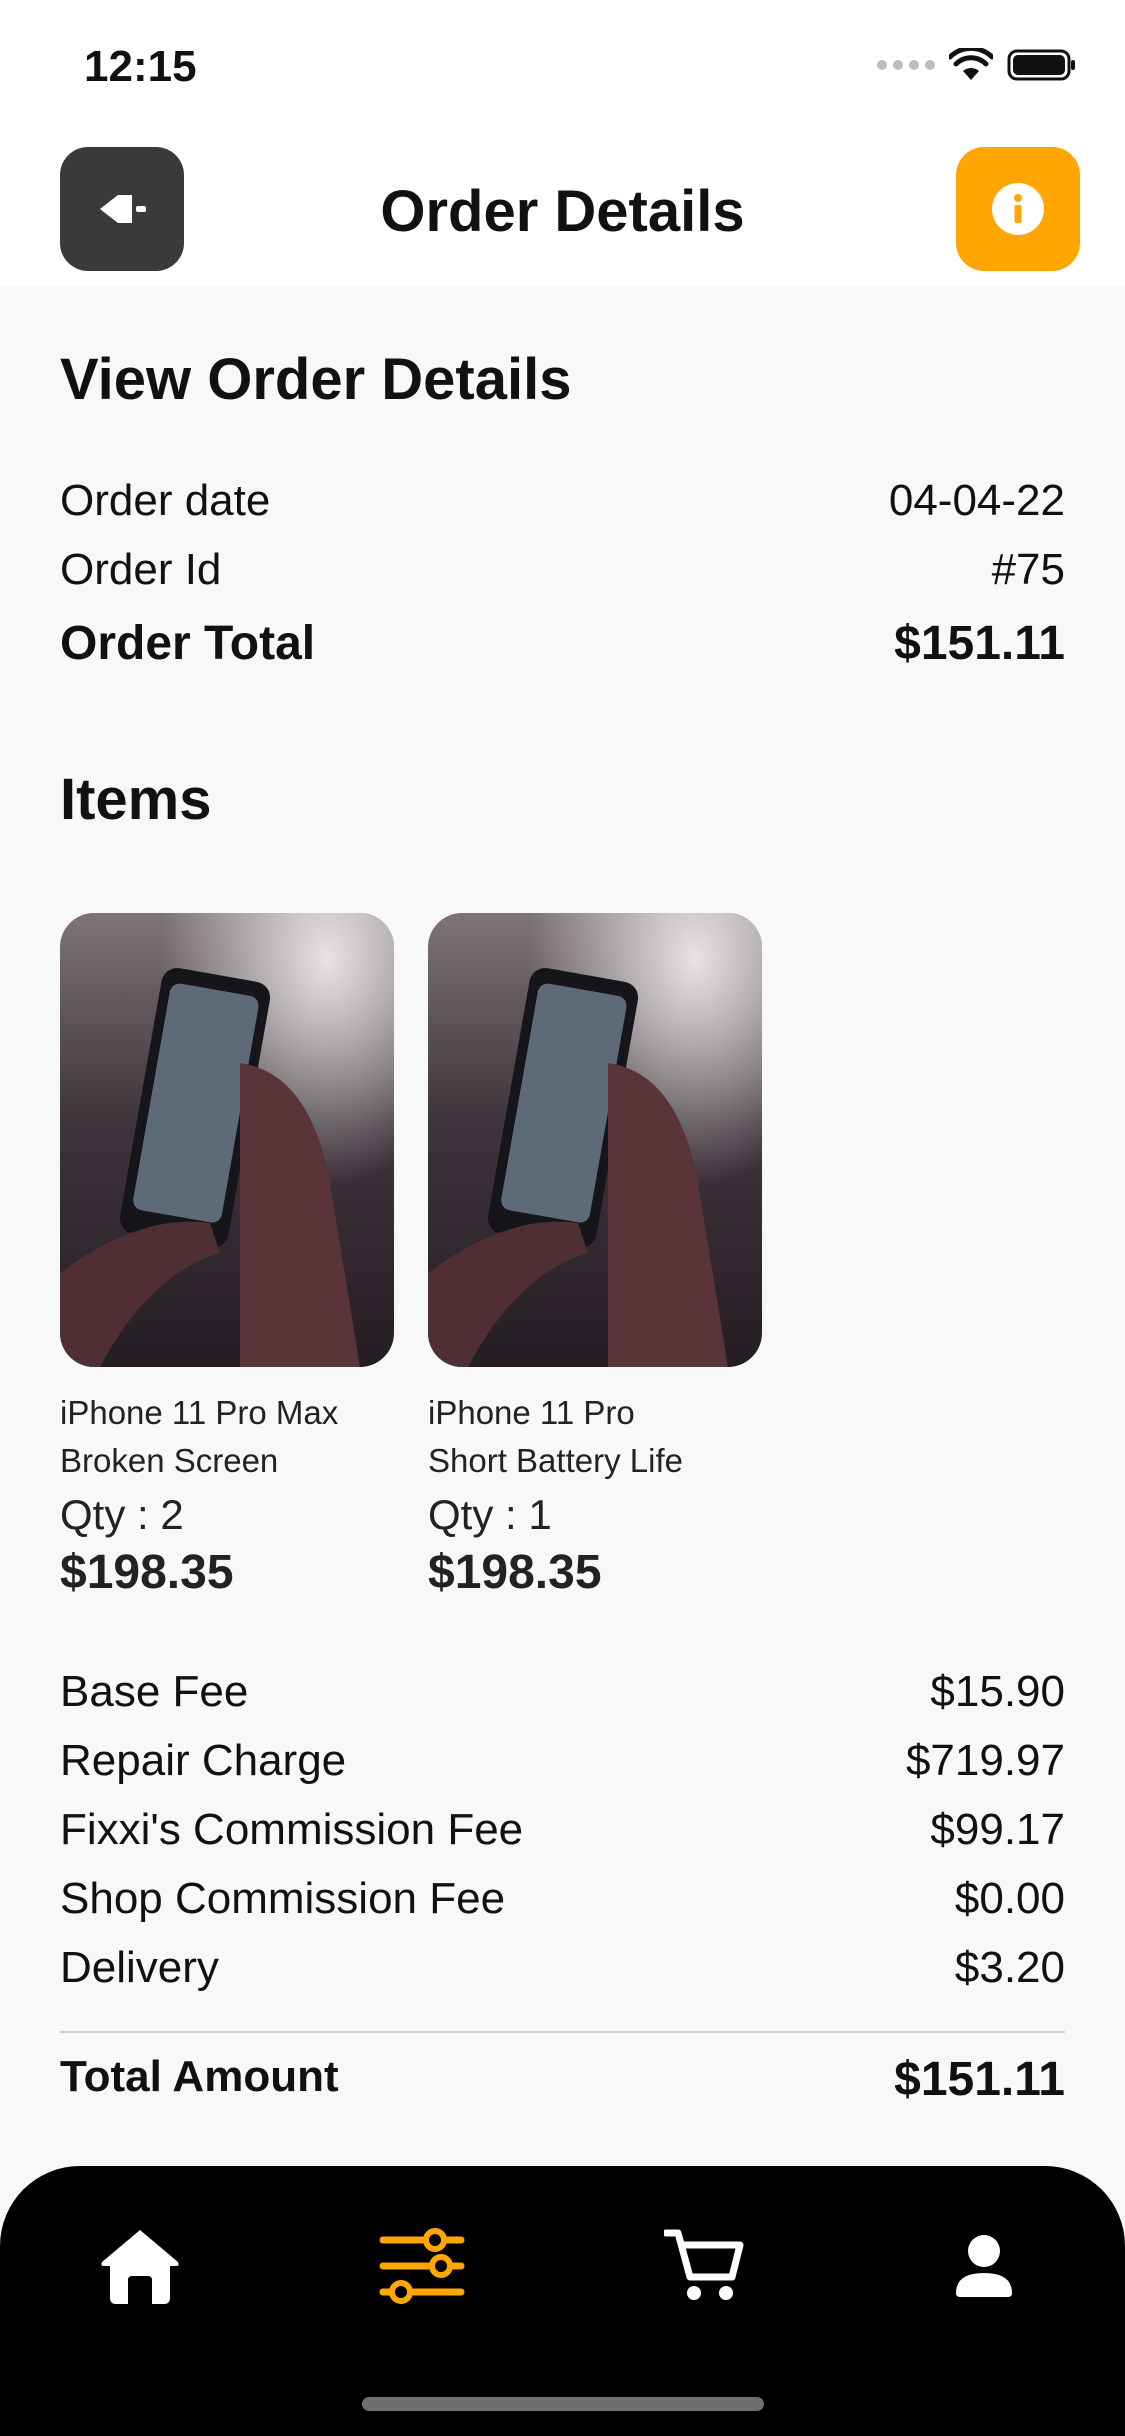  I want to click on info-icon, so click(1018, 209).